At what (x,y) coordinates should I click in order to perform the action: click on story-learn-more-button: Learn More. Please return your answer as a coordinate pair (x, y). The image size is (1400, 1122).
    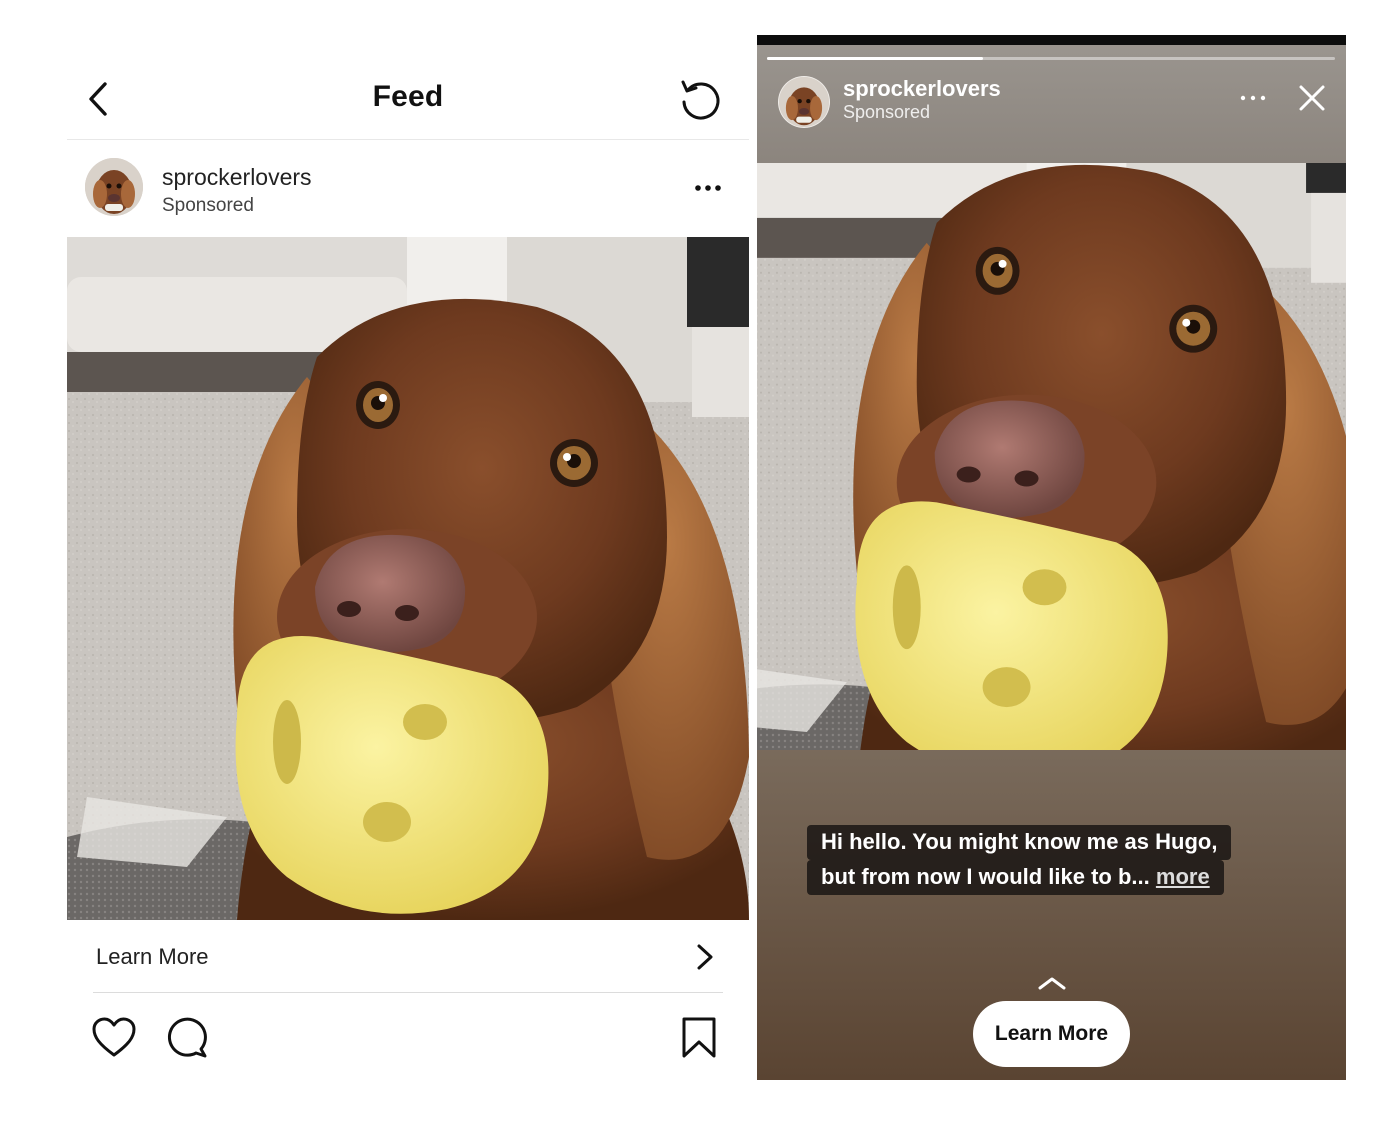
    Looking at the image, I should click on (1051, 1034).